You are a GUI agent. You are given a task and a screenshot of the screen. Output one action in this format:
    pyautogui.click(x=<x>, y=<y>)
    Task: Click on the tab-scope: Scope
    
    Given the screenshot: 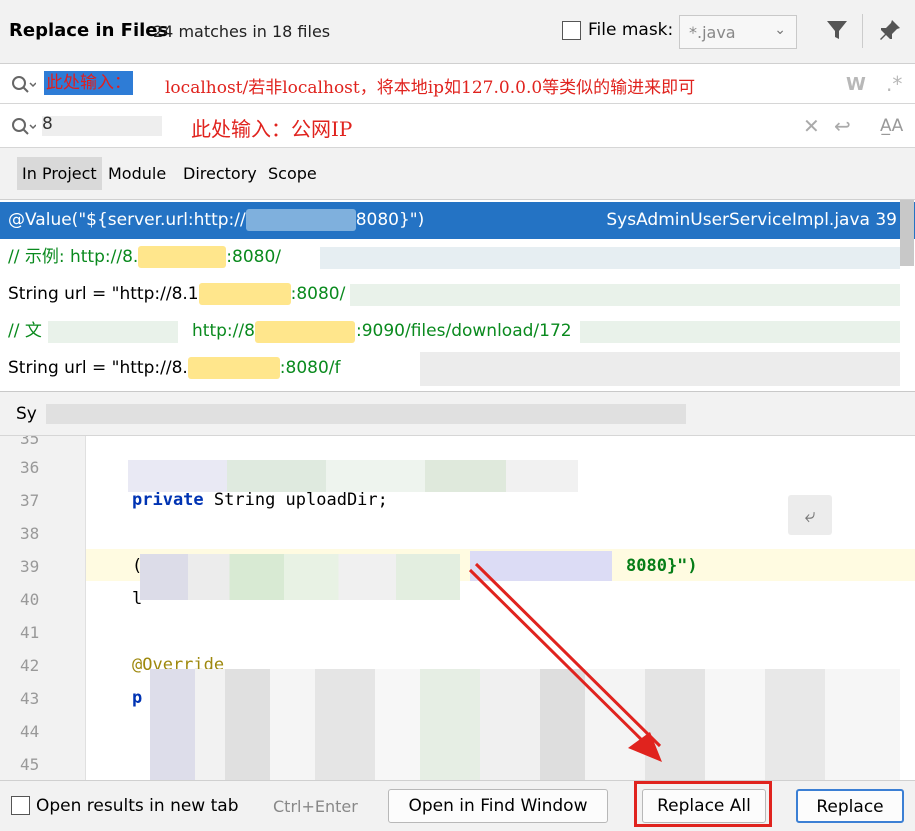 What is the action you would take?
    pyautogui.click(x=292, y=173)
    